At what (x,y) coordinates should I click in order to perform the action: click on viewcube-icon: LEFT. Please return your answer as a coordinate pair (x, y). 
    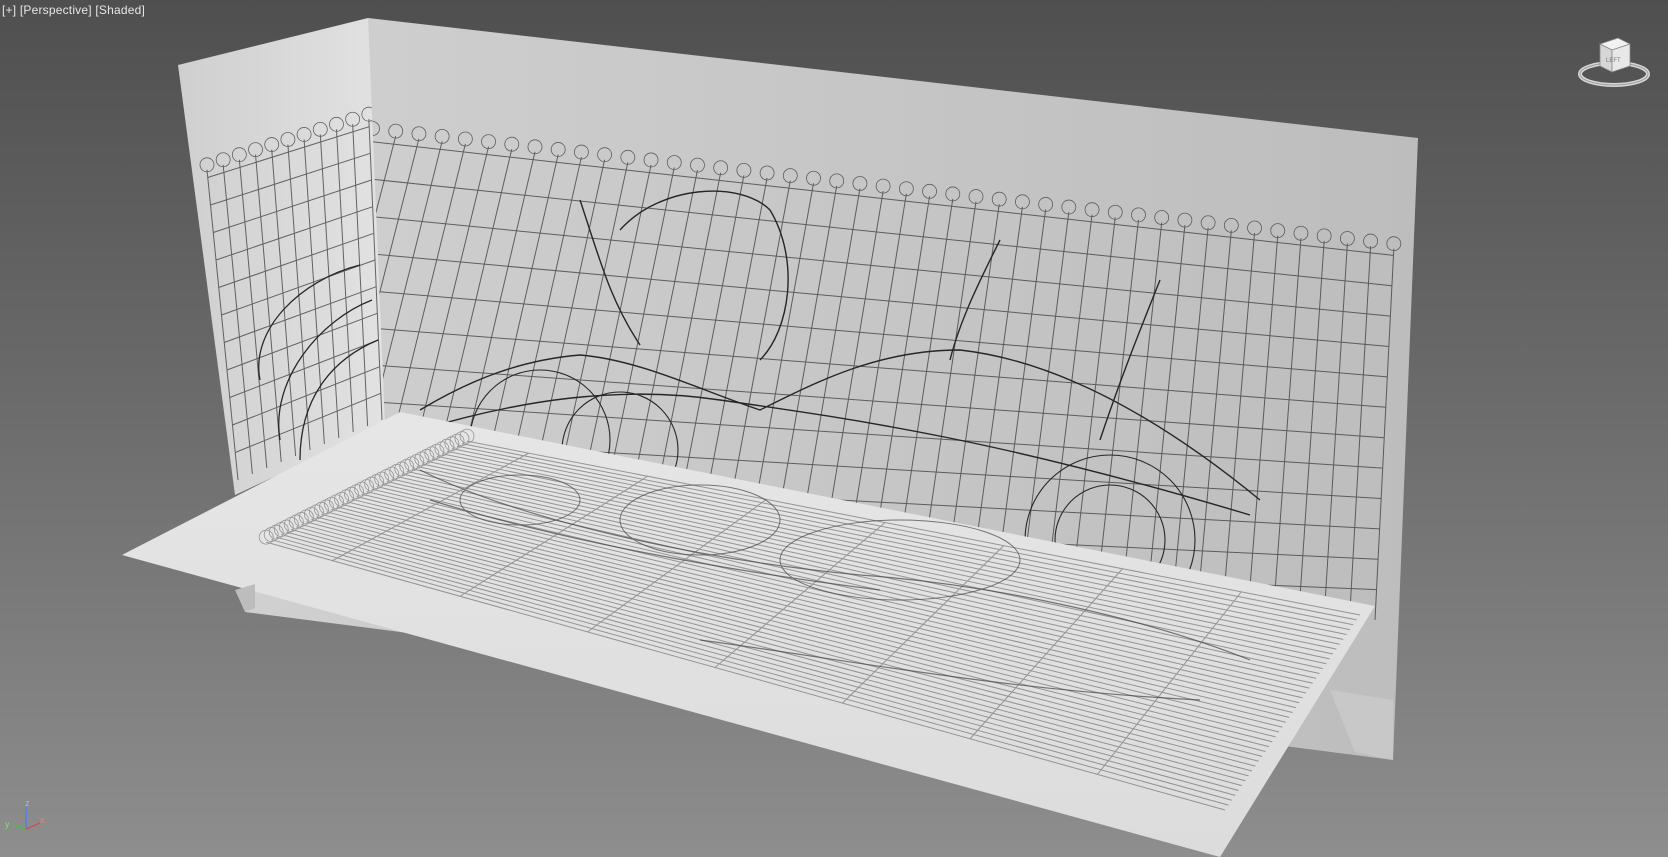
    Looking at the image, I should click on (1616, 60).